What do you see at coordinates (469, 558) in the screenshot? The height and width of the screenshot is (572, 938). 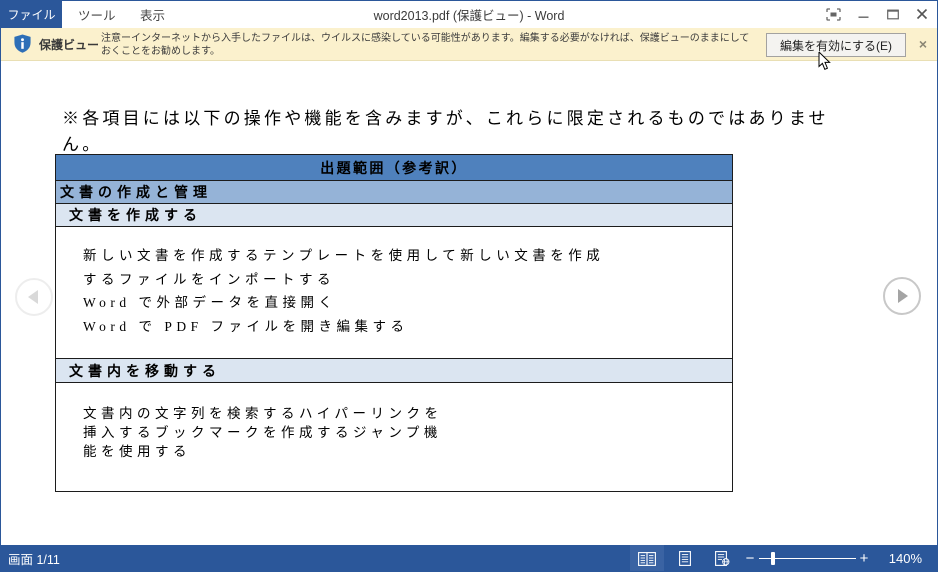 I see `status-bar: 画面 1/11 − + 140%` at bounding box center [469, 558].